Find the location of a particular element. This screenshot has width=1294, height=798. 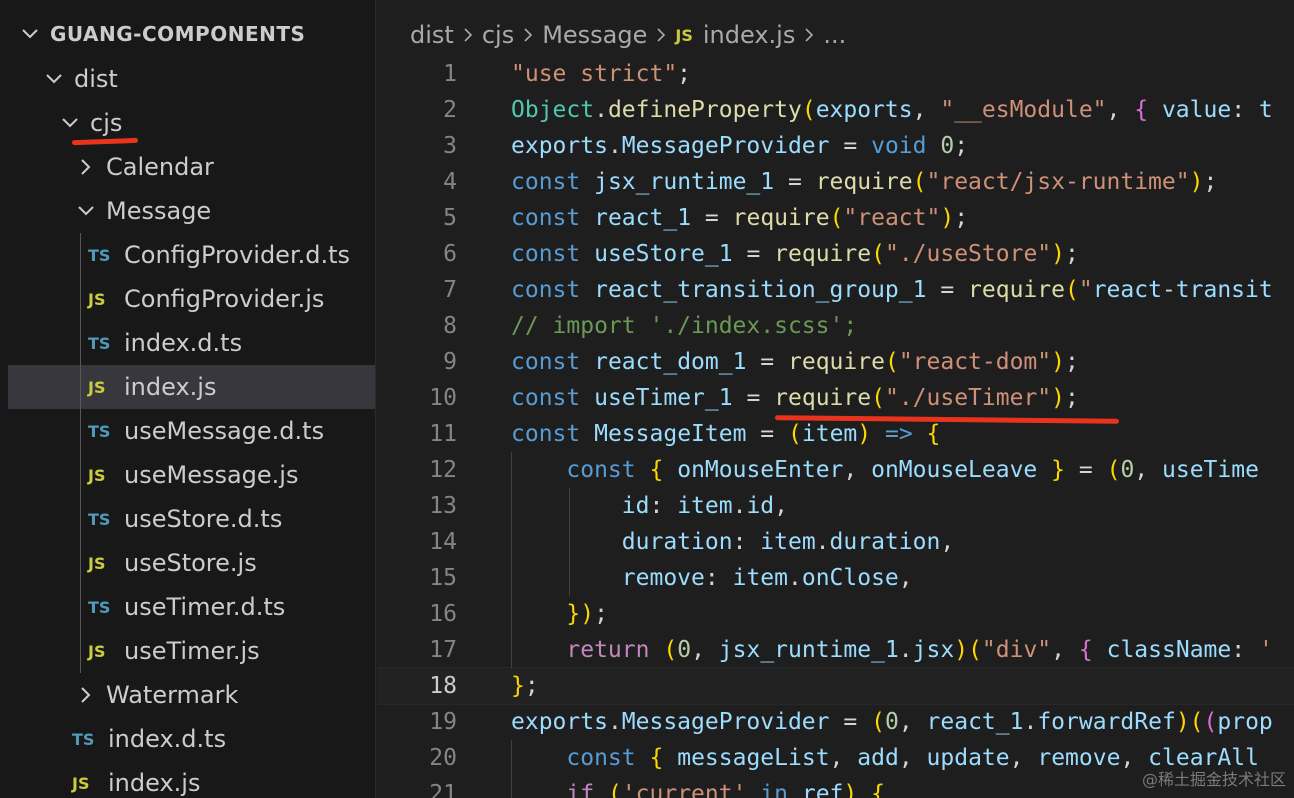

line-number: 20 is located at coordinates (443, 758).